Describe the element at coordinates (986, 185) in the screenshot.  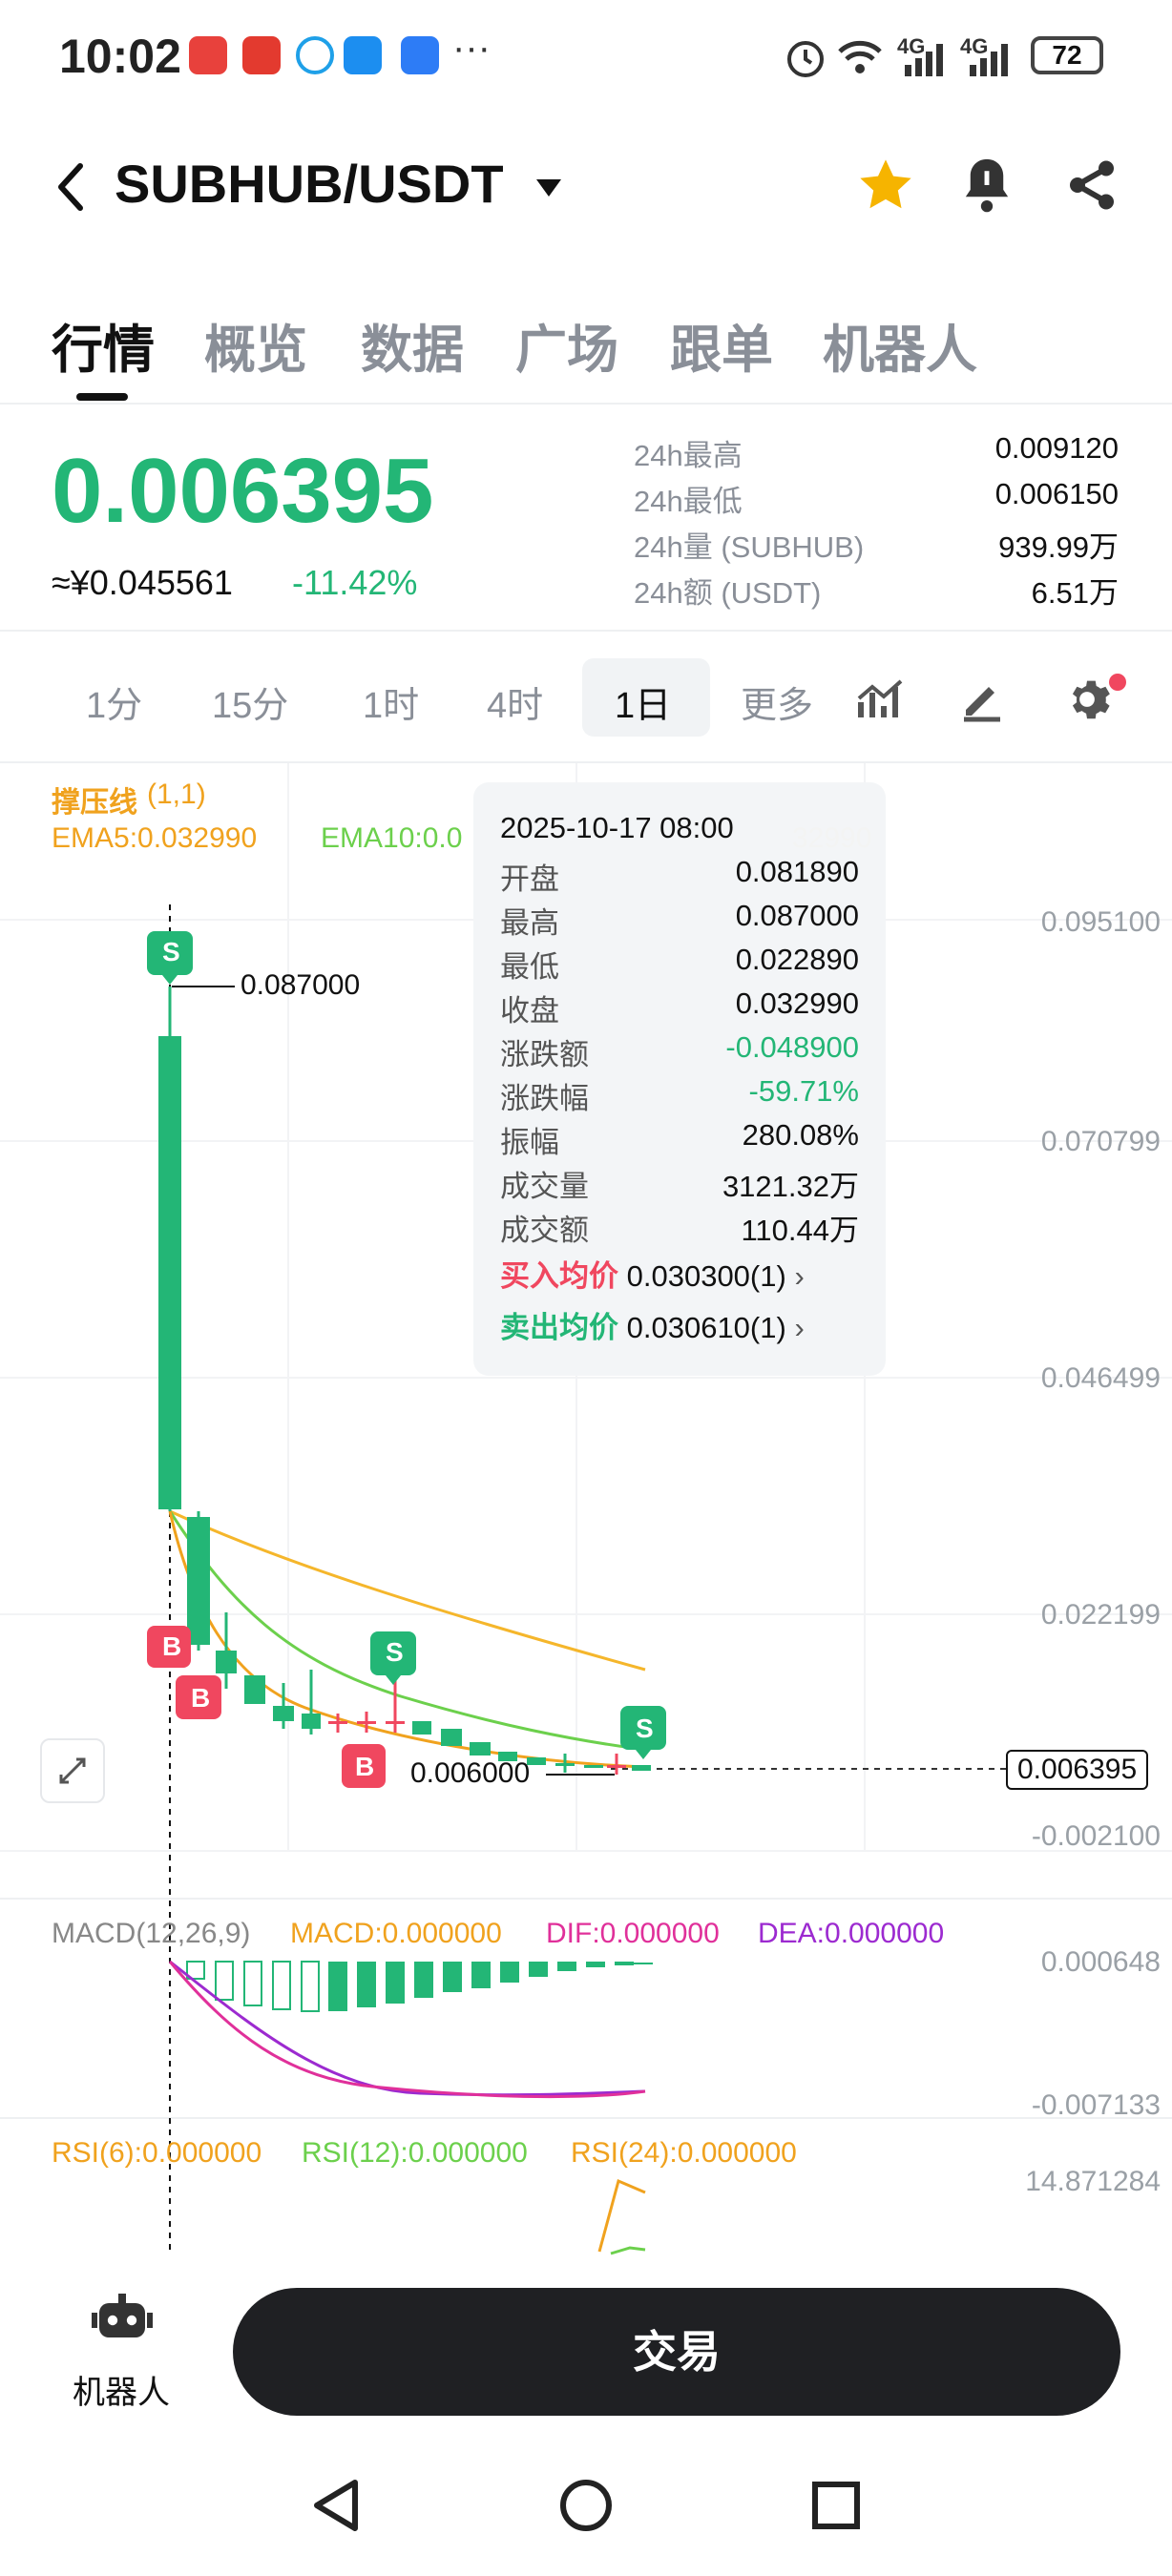
I see `bell-icon` at that location.